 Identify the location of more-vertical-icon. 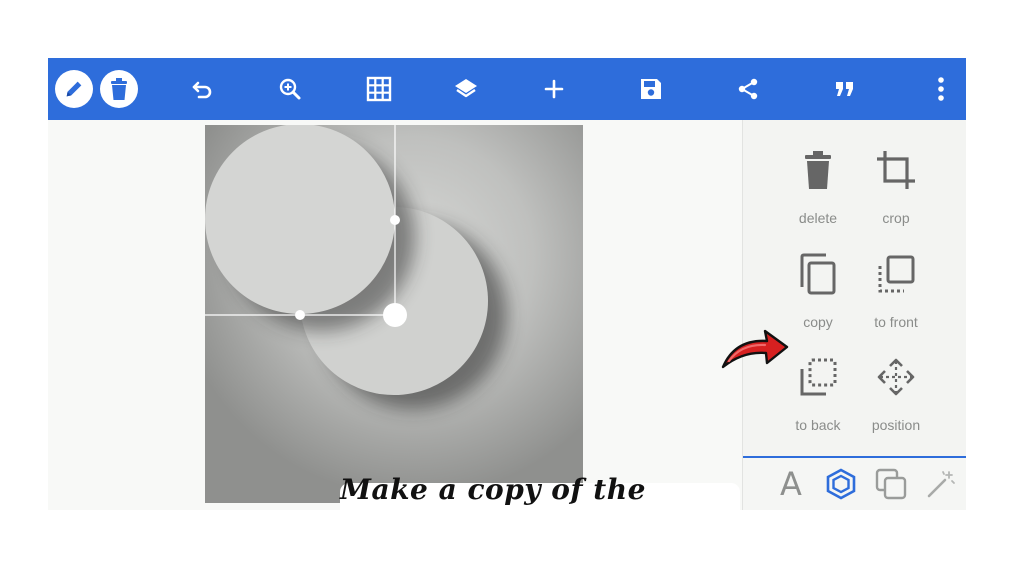
(941, 89).